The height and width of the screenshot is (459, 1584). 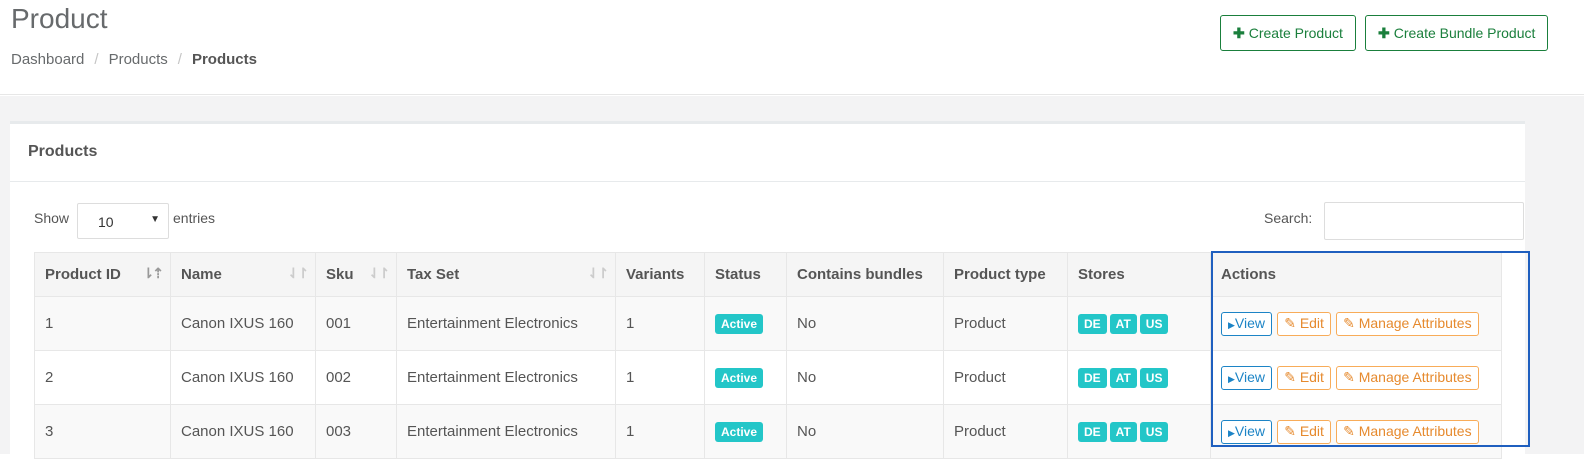 What do you see at coordinates (980, 431) in the screenshot?
I see `cell-product-type-value: Product` at bounding box center [980, 431].